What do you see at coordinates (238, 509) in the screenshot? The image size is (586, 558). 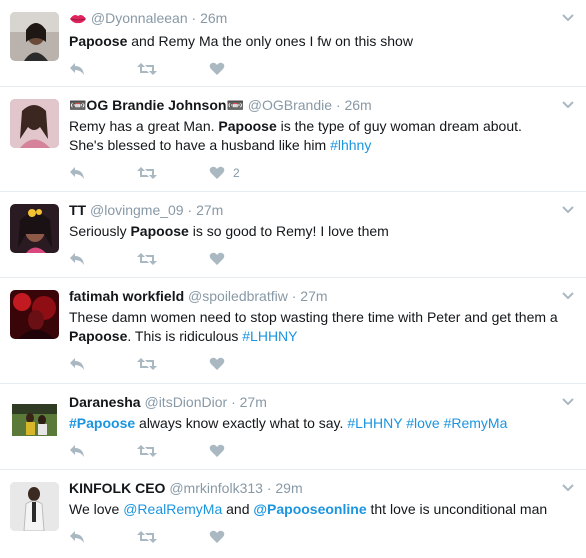 I see `text-segment: and` at bounding box center [238, 509].